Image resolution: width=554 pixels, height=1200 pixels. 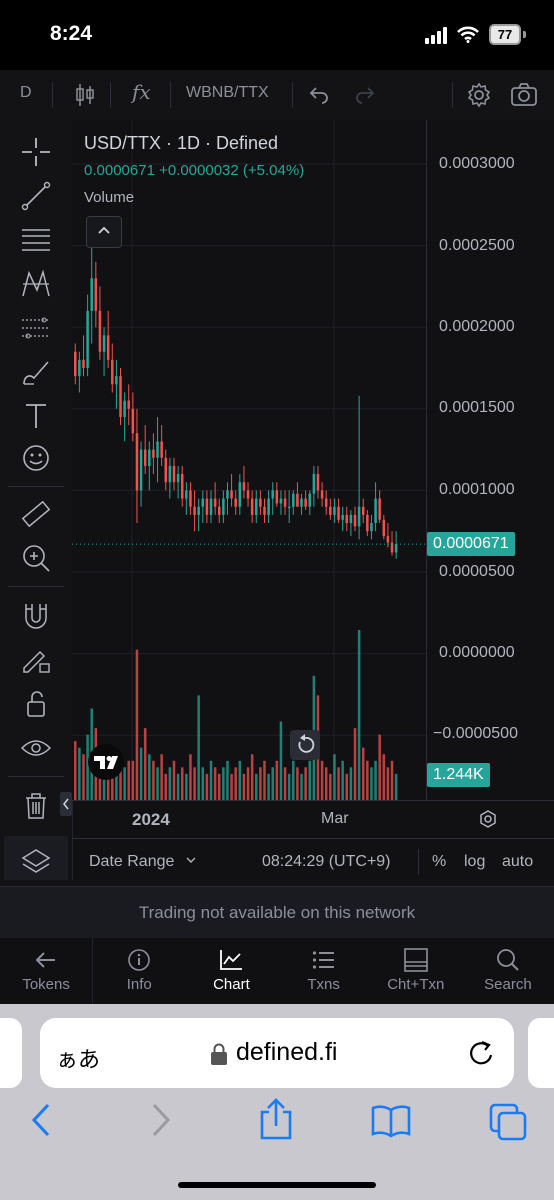 What do you see at coordinates (36, 416) in the screenshot?
I see `text-icon` at bounding box center [36, 416].